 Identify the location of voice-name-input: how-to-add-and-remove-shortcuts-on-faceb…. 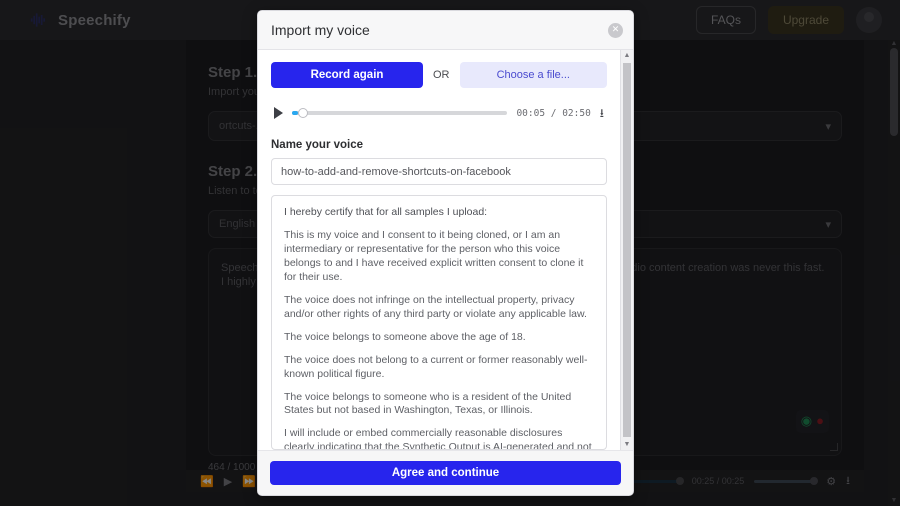
(439, 171).